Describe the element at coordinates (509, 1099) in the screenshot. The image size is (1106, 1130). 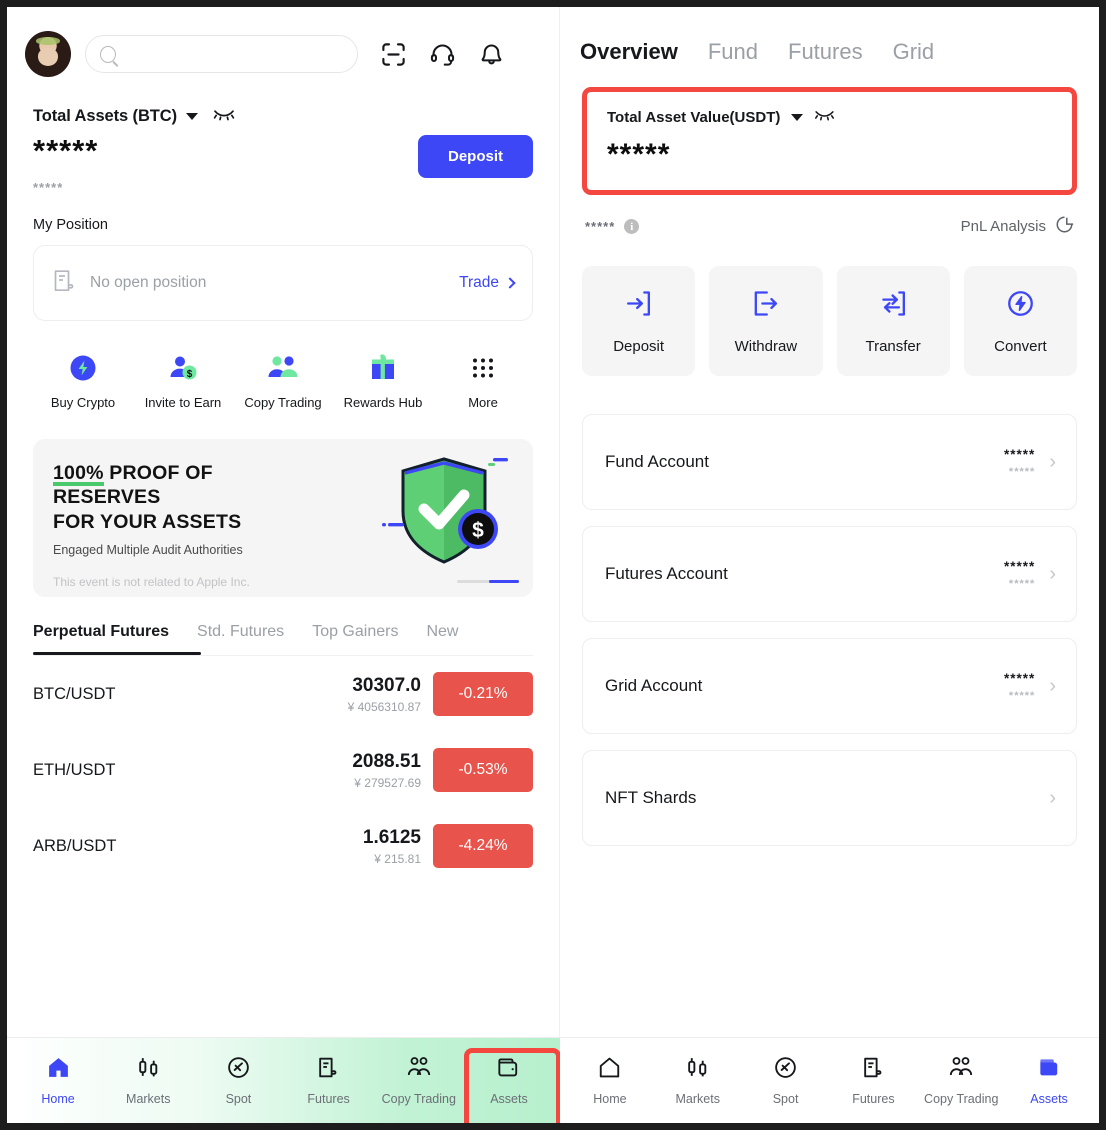
I see `nav-item-label: Assets` at that location.